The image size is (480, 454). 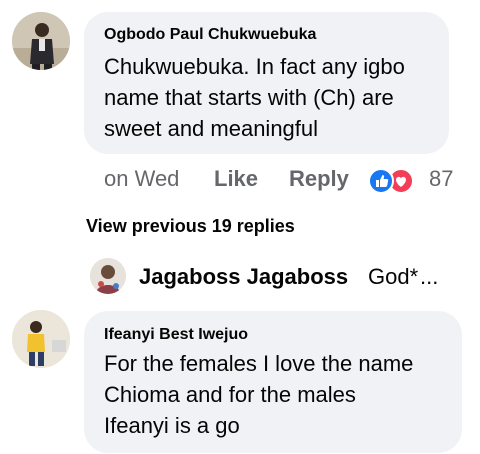 I want to click on comment-line: Chukwuebuka. In fact any igbo, so click(x=254, y=66).